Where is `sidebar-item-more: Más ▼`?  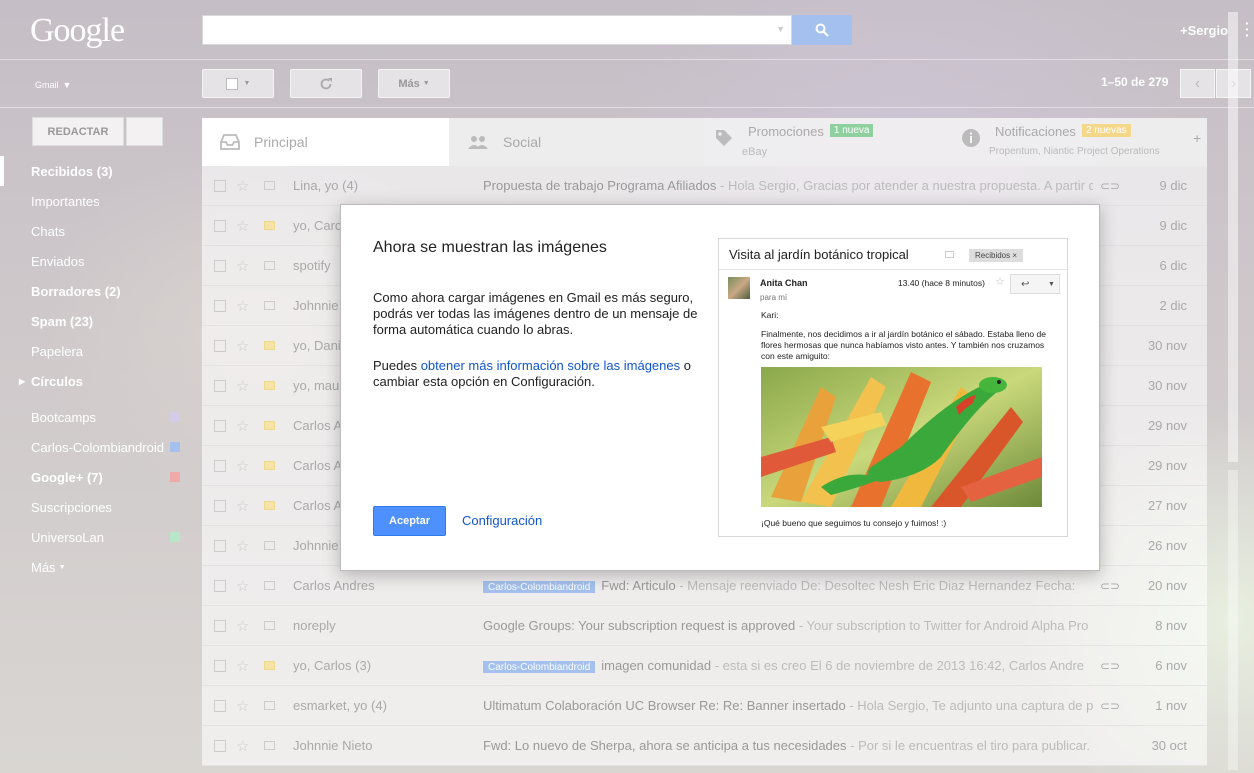 sidebar-item-more: Más ▼ is located at coordinates (95, 567).